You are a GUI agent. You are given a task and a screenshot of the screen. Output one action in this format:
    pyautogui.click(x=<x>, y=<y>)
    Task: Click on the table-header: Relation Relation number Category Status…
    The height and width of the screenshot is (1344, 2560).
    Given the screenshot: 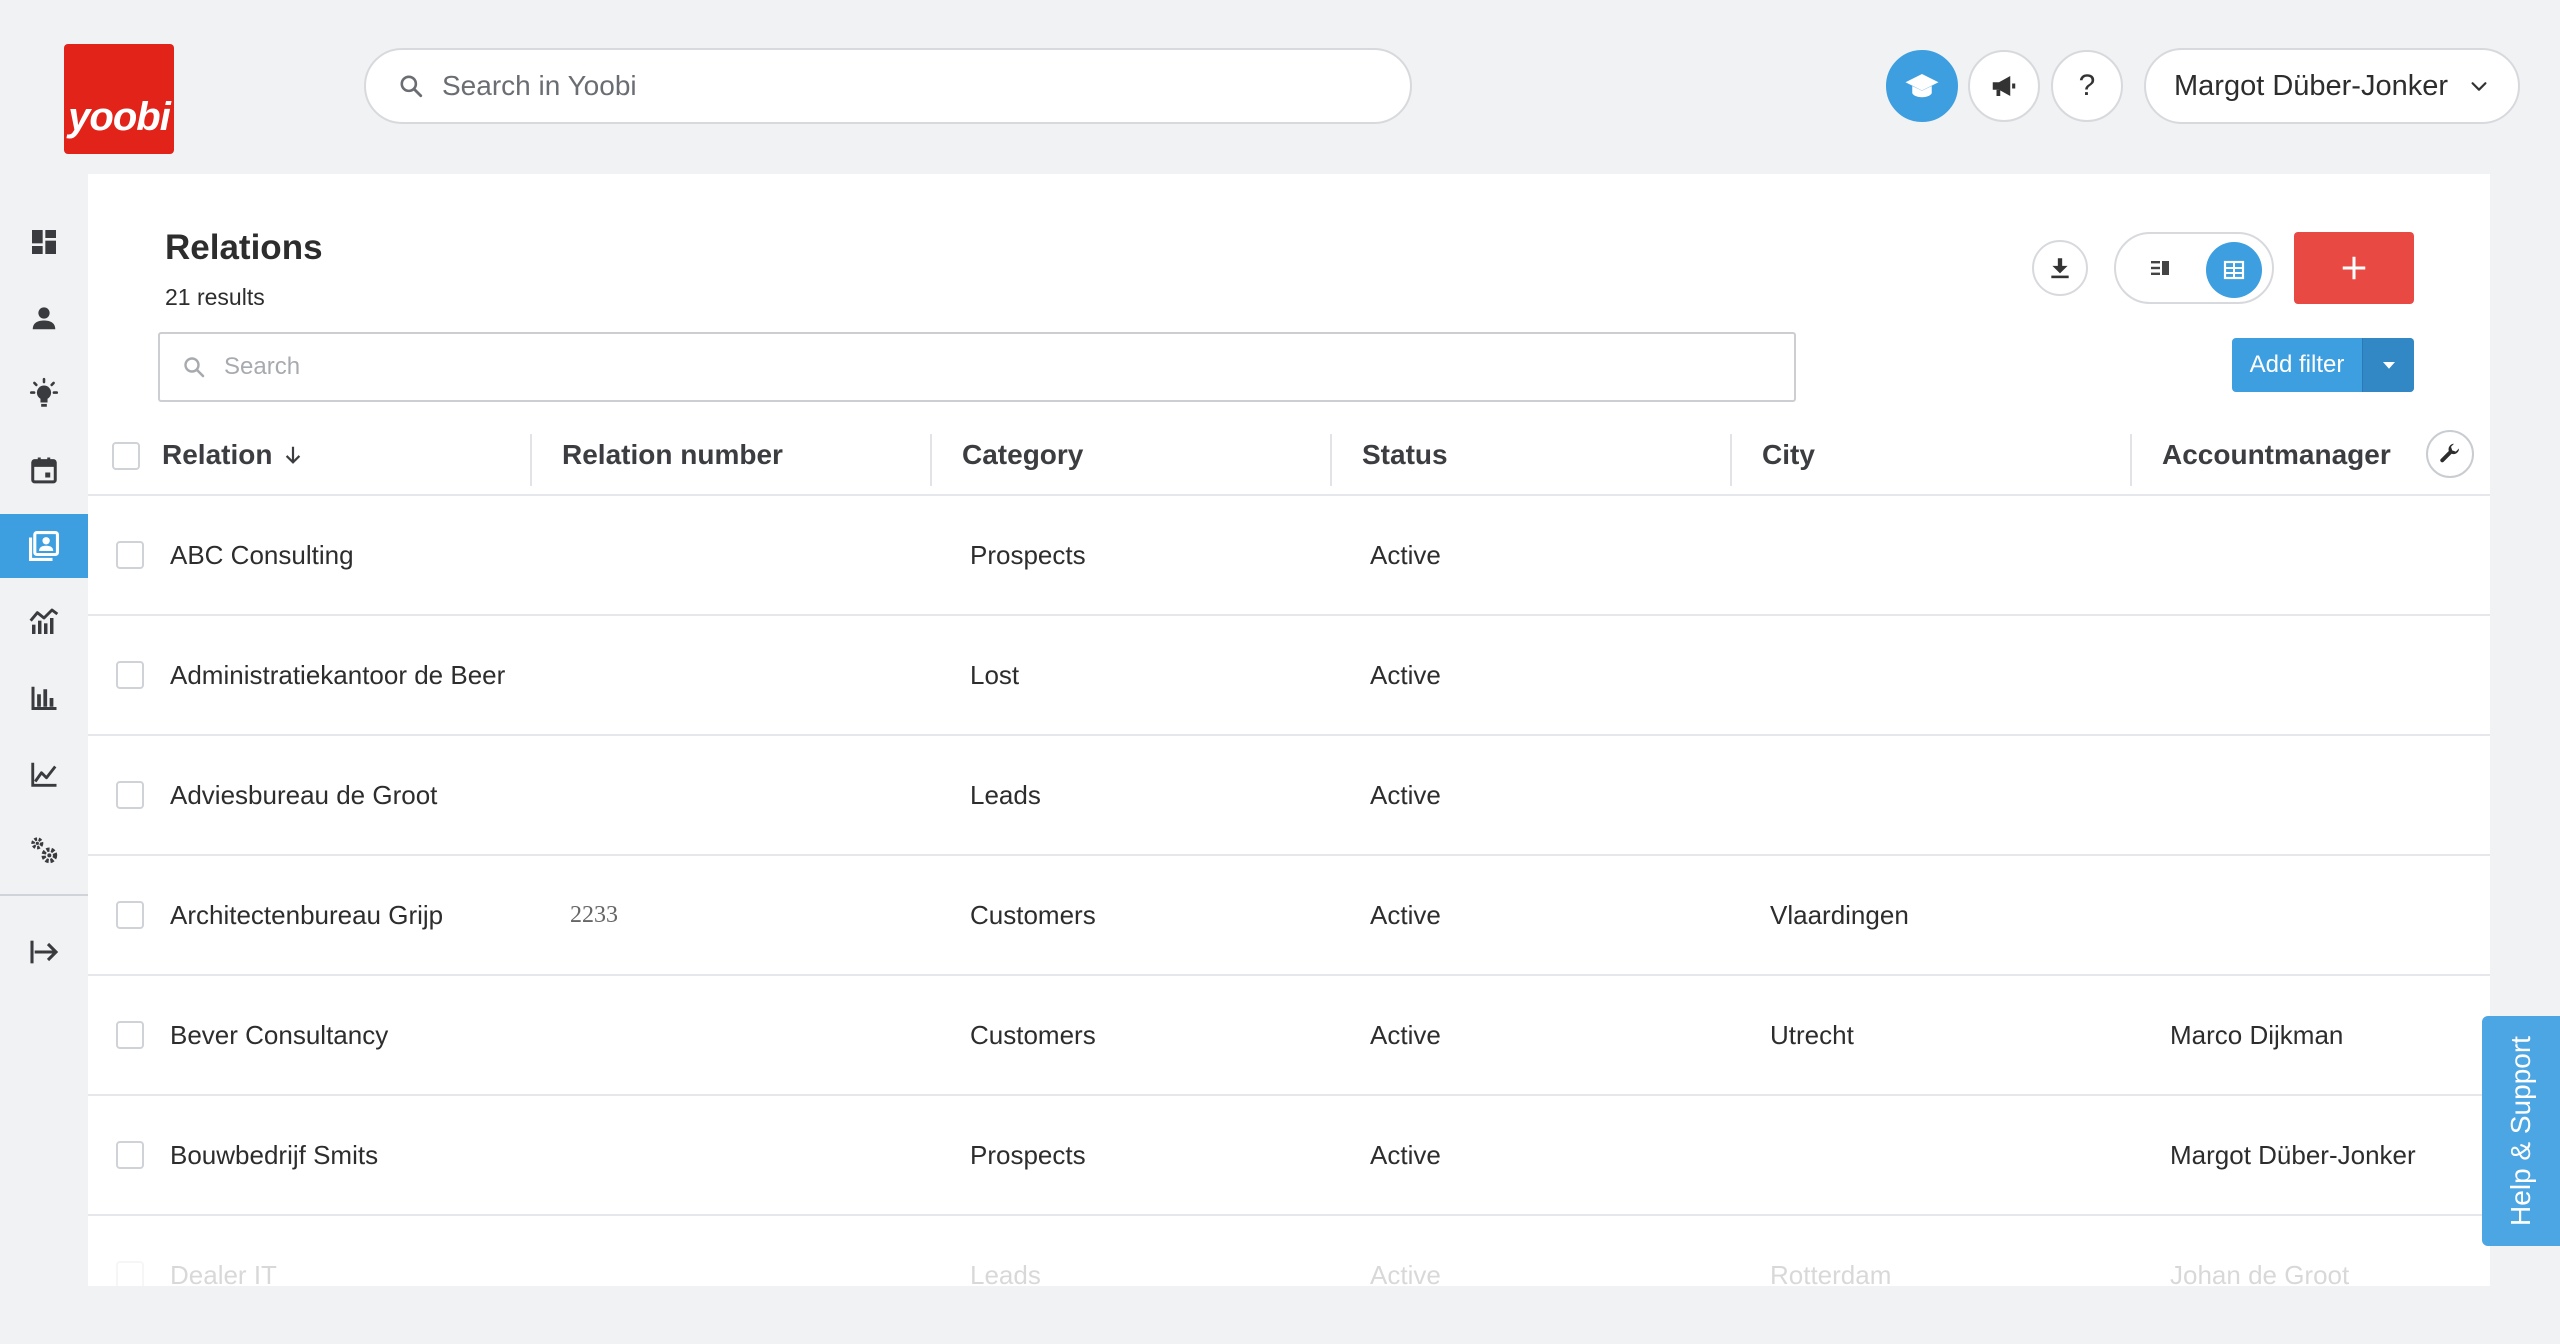 What is the action you would take?
    pyautogui.click(x=1289, y=460)
    